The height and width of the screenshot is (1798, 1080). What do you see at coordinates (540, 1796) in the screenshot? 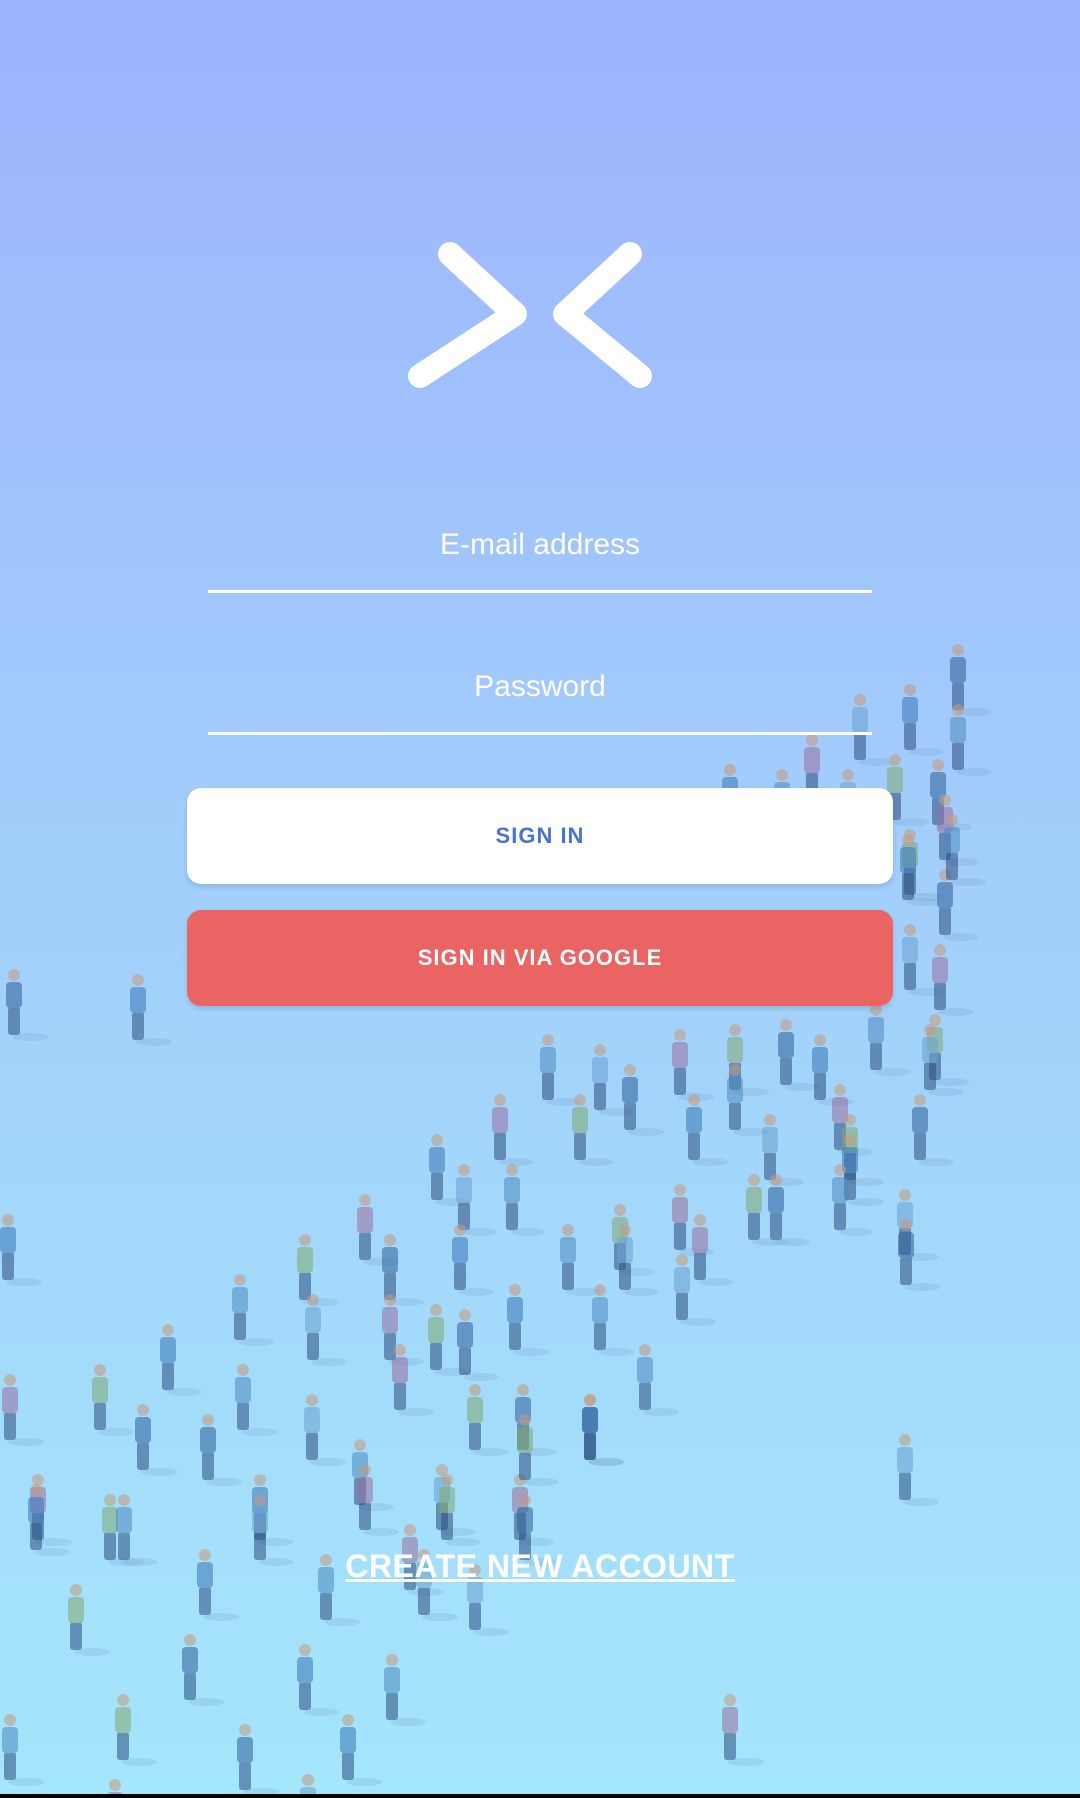
I see `bottom-edge` at bounding box center [540, 1796].